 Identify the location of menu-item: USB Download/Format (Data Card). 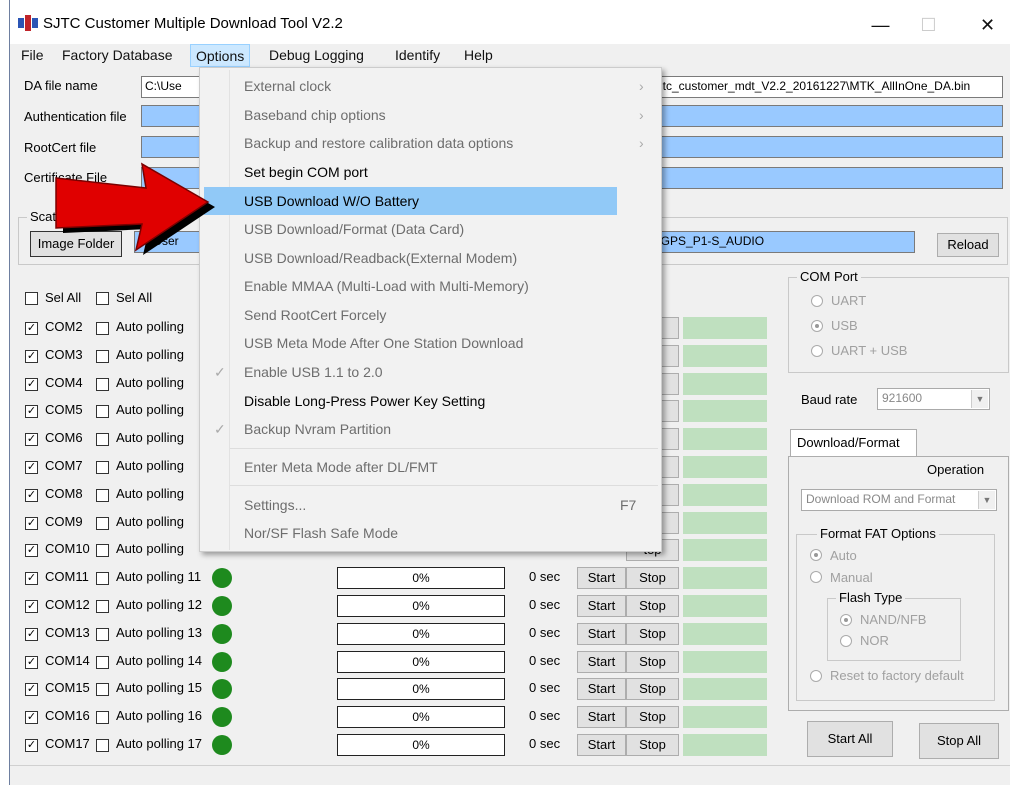
(410, 229).